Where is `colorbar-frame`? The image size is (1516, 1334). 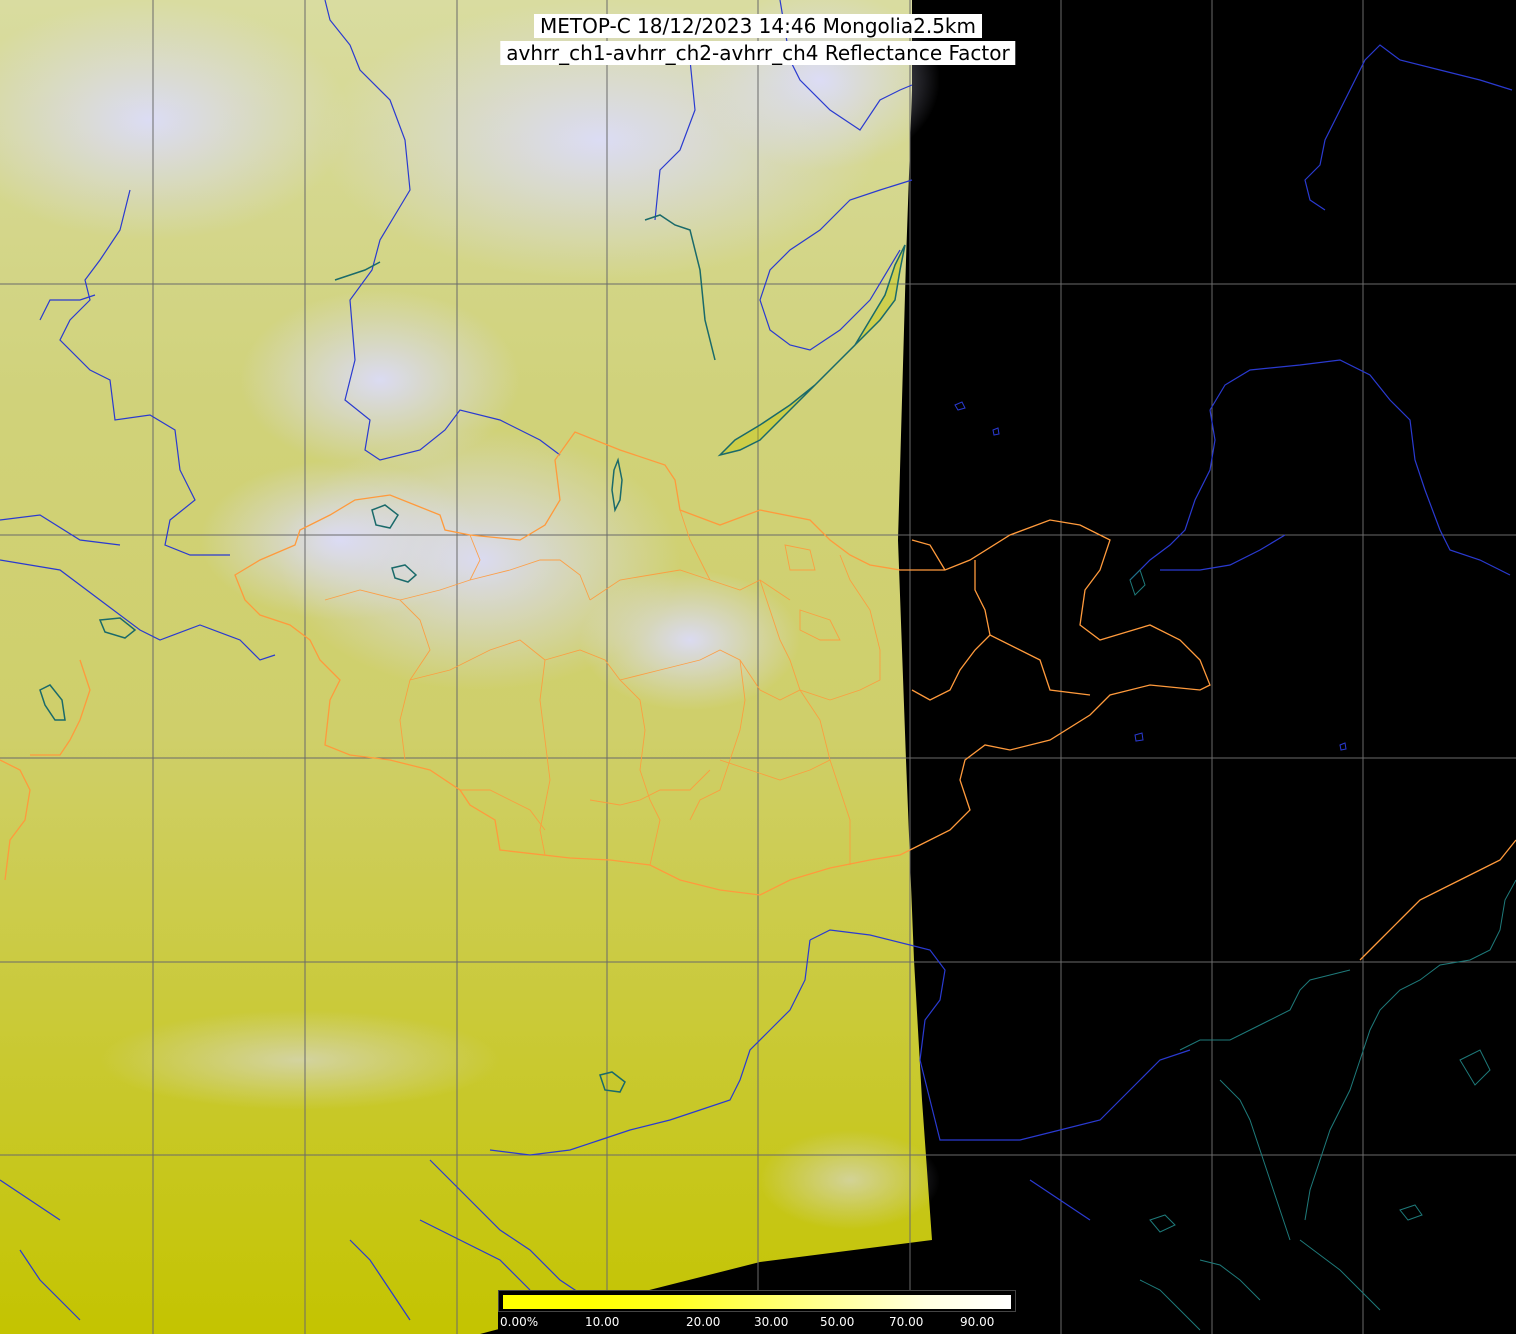
colorbar-frame is located at coordinates (757, 1301).